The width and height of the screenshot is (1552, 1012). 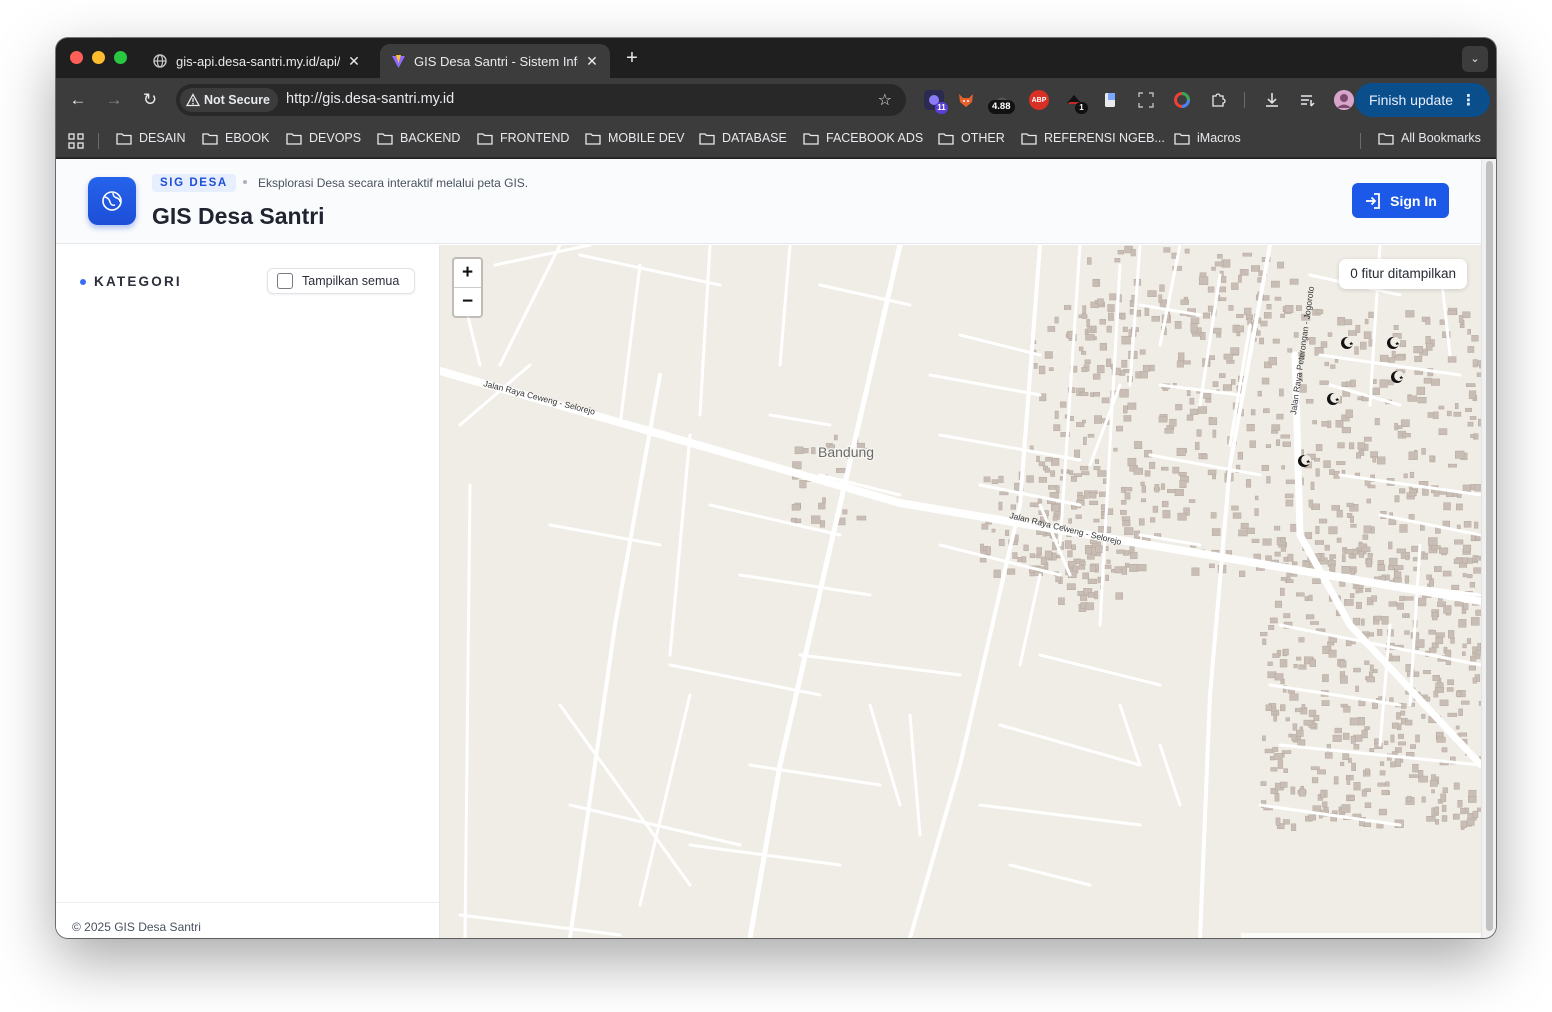 I want to click on map-attribution, so click(x=1361, y=935).